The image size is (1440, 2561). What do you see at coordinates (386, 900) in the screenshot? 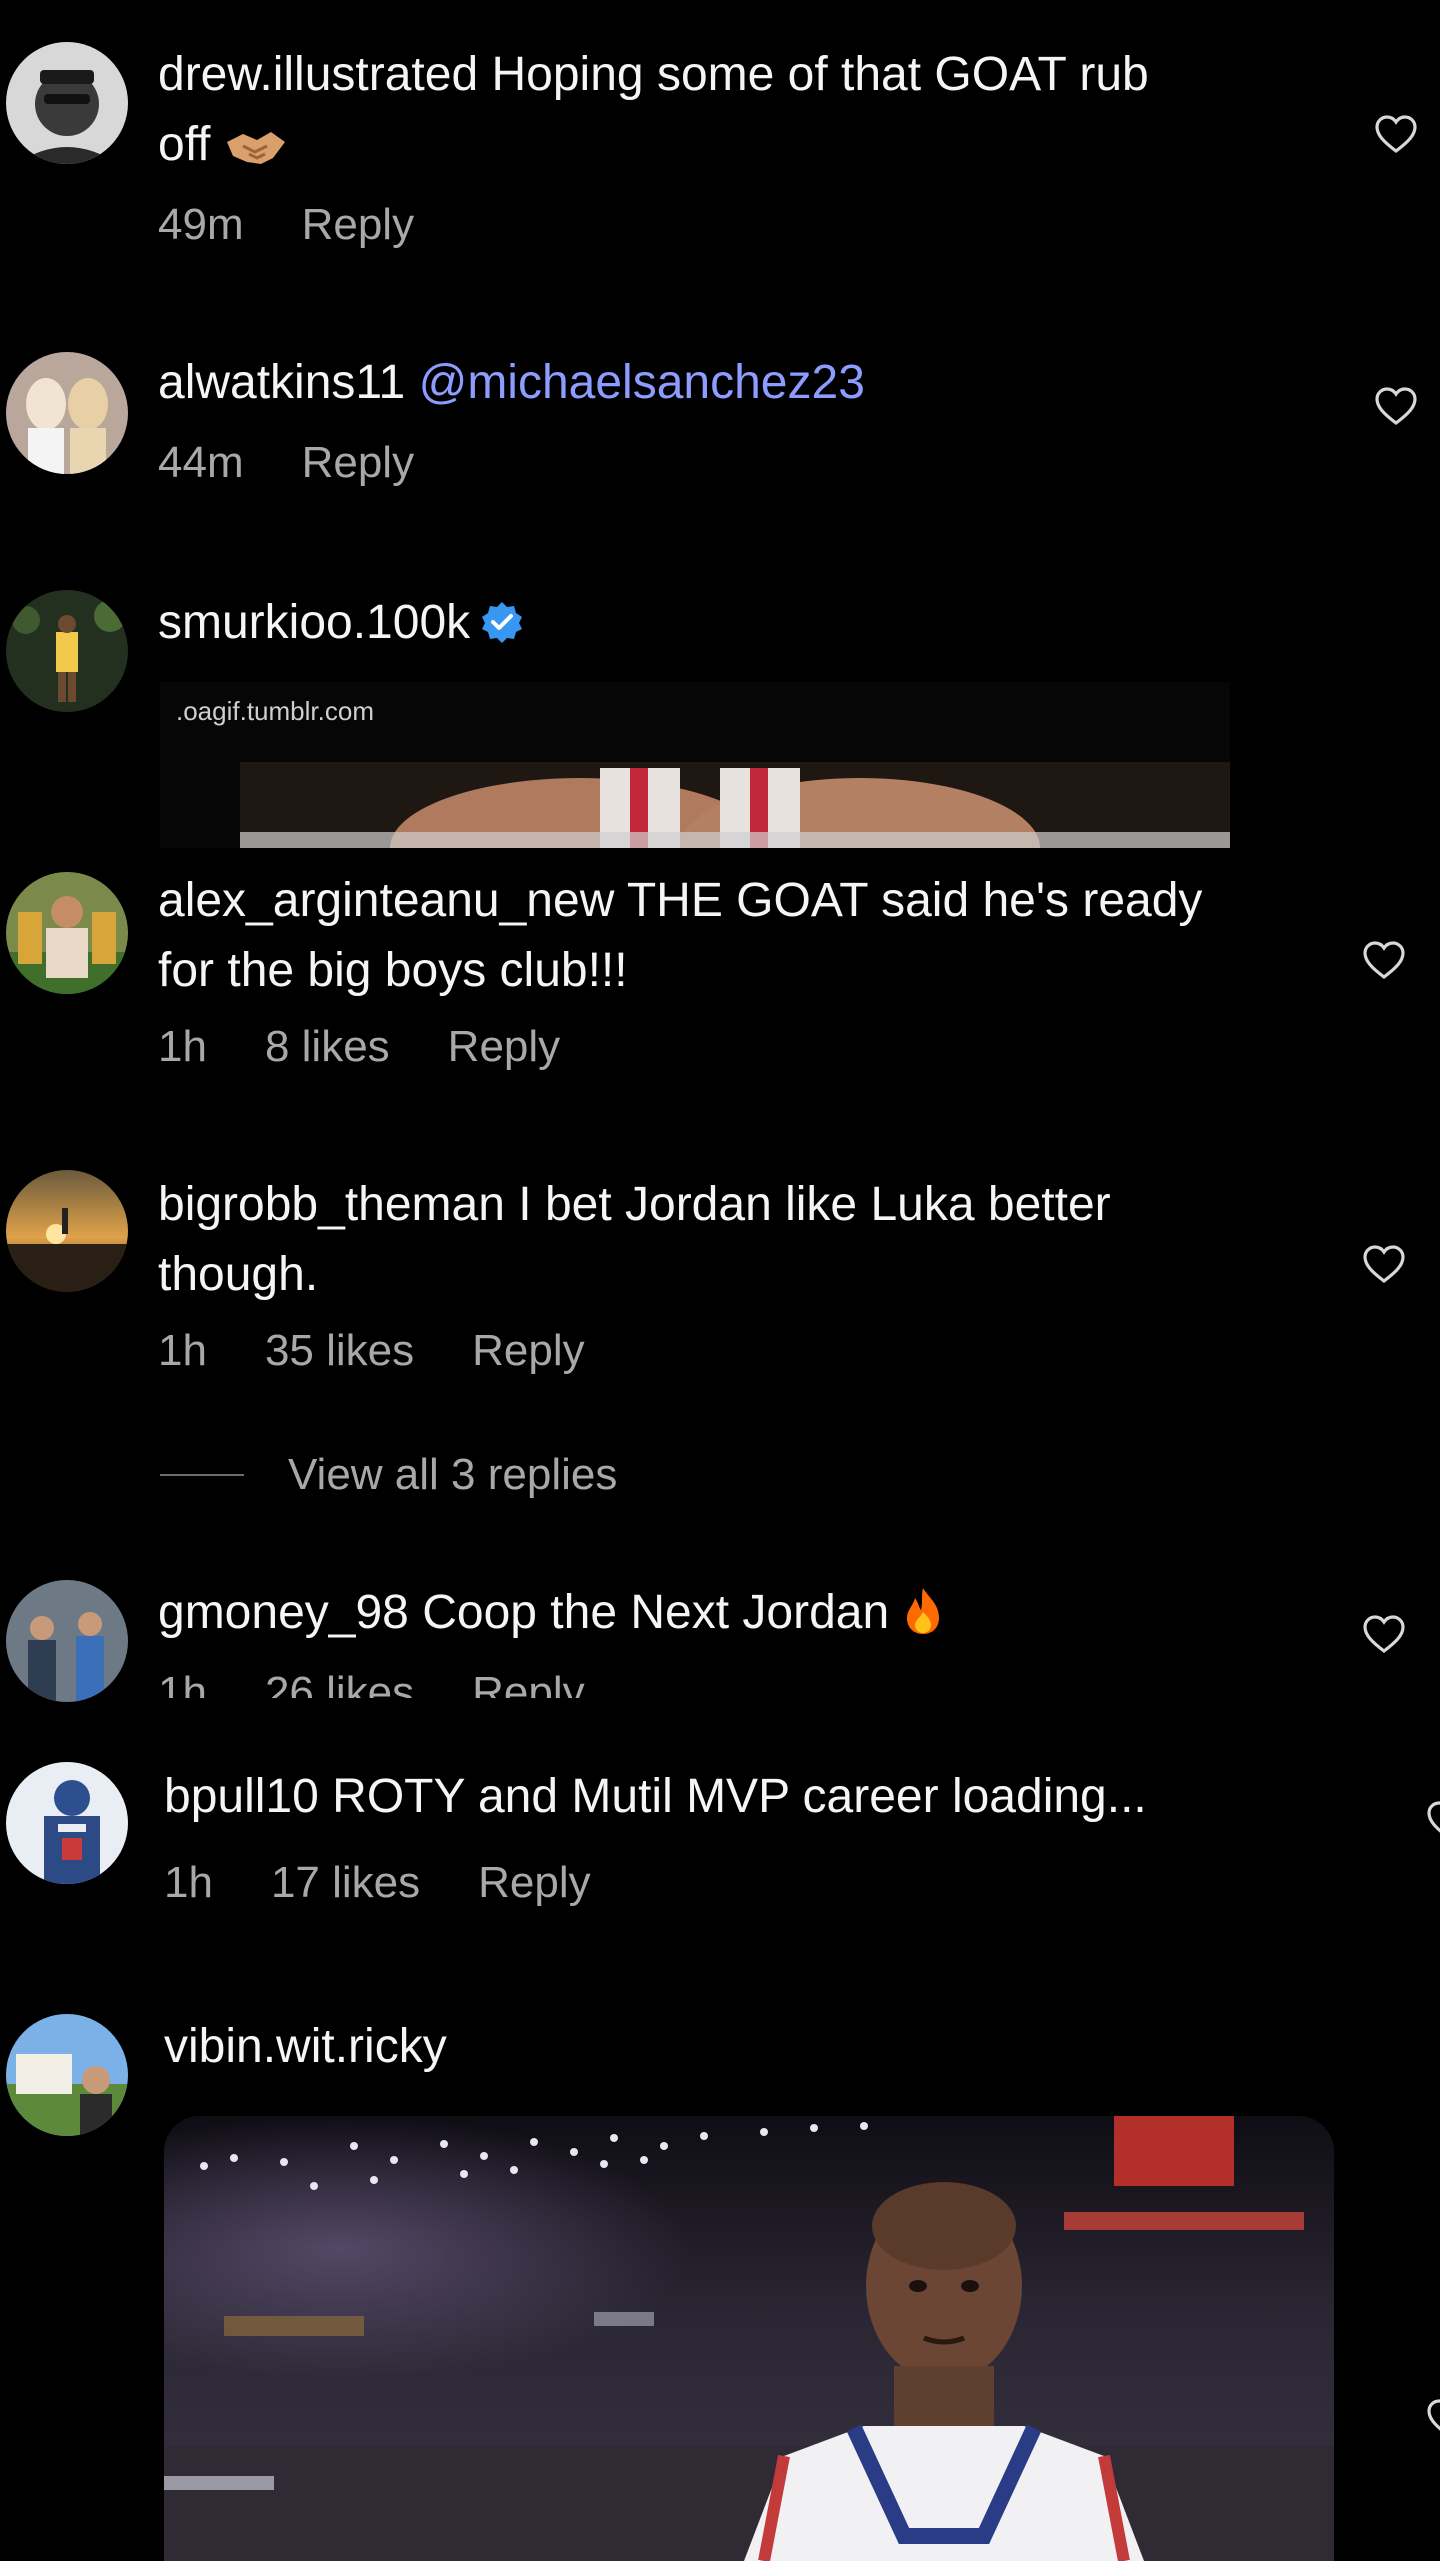
I see `comment-username: alex_arginteanu_new` at bounding box center [386, 900].